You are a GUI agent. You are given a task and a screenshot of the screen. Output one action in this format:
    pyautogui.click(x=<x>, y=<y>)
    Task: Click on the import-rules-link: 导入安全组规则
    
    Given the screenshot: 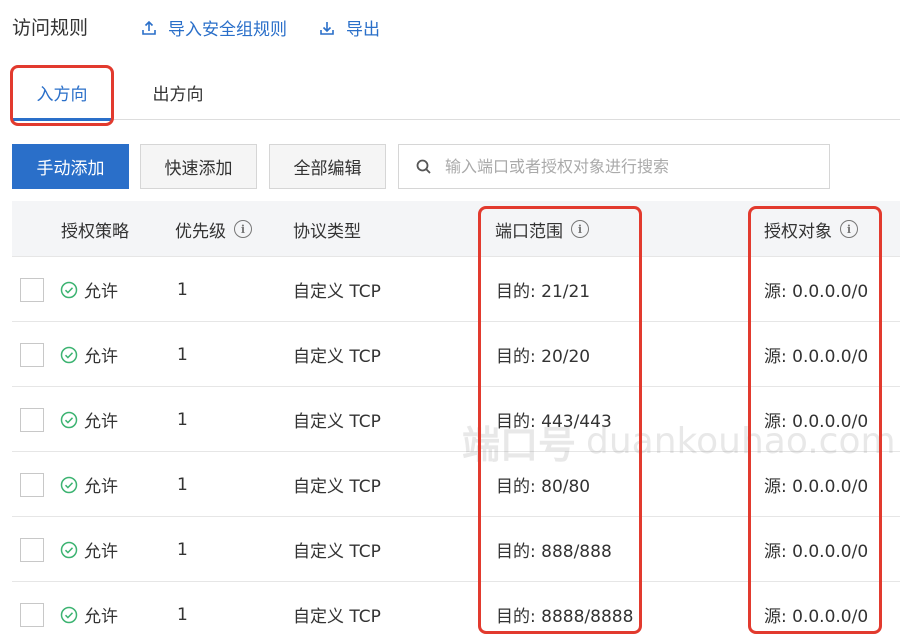 What is the action you would take?
    pyautogui.click(x=213, y=27)
    